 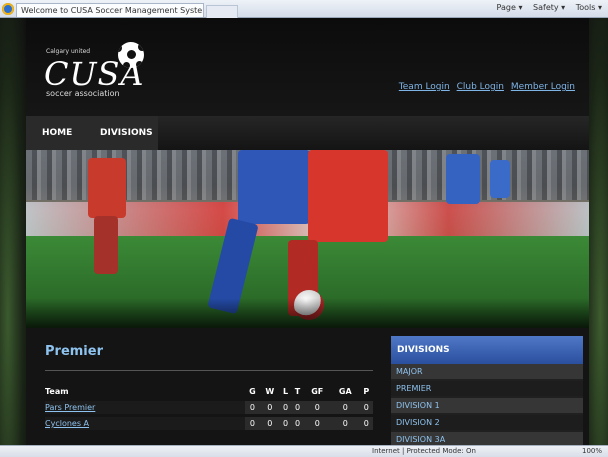 I want to click on stadium-background-left, so click(x=13, y=231).